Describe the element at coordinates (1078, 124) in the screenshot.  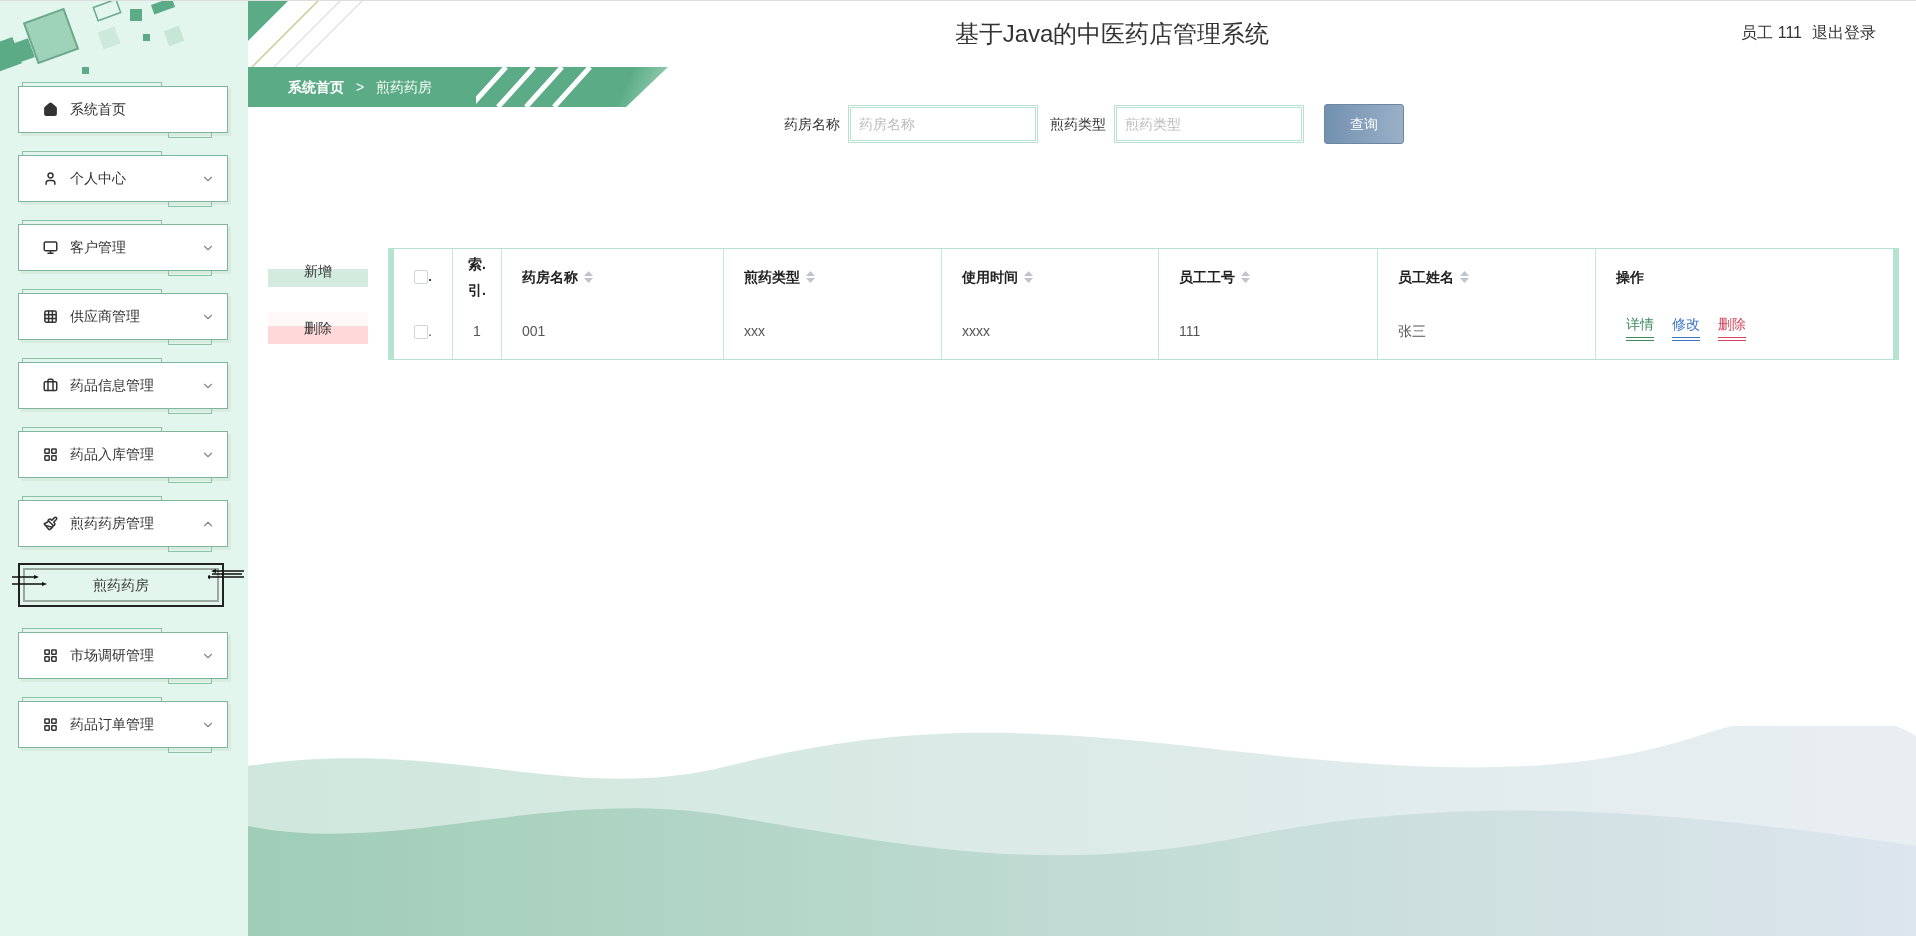
I see `field-label: 煎药类型` at that location.